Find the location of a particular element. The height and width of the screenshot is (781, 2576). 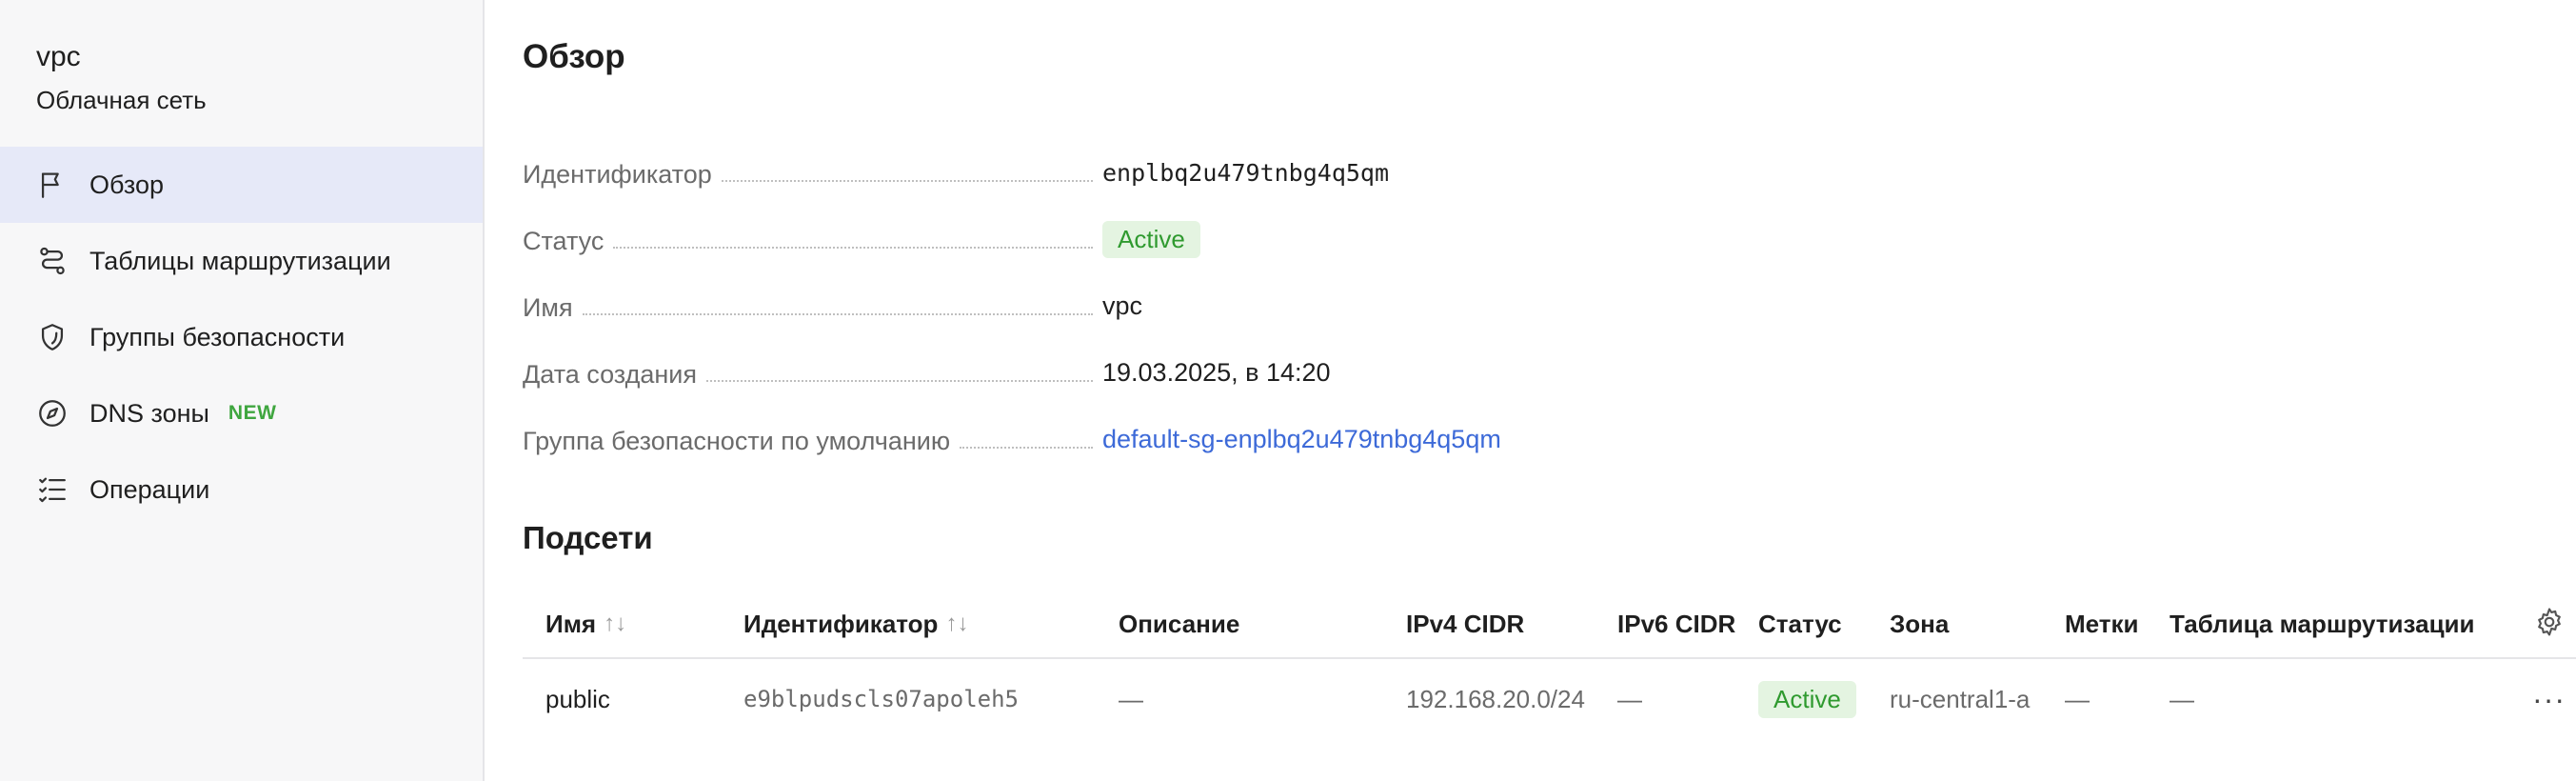

sidebar-item-label: Обзор is located at coordinates (126, 184).